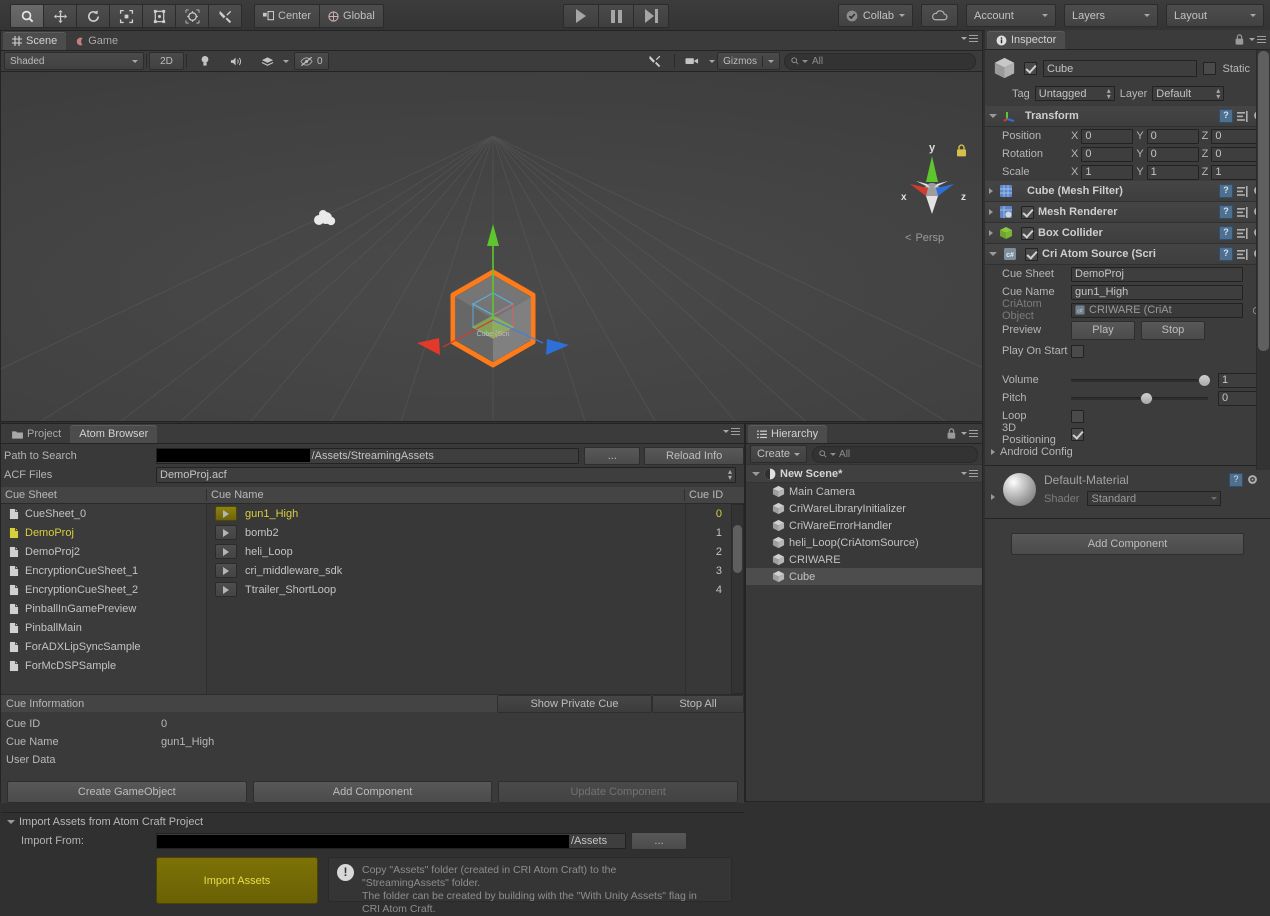  What do you see at coordinates (1127, 233) in the screenshot?
I see `component-header: Box Collider ?` at bounding box center [1127, 233].